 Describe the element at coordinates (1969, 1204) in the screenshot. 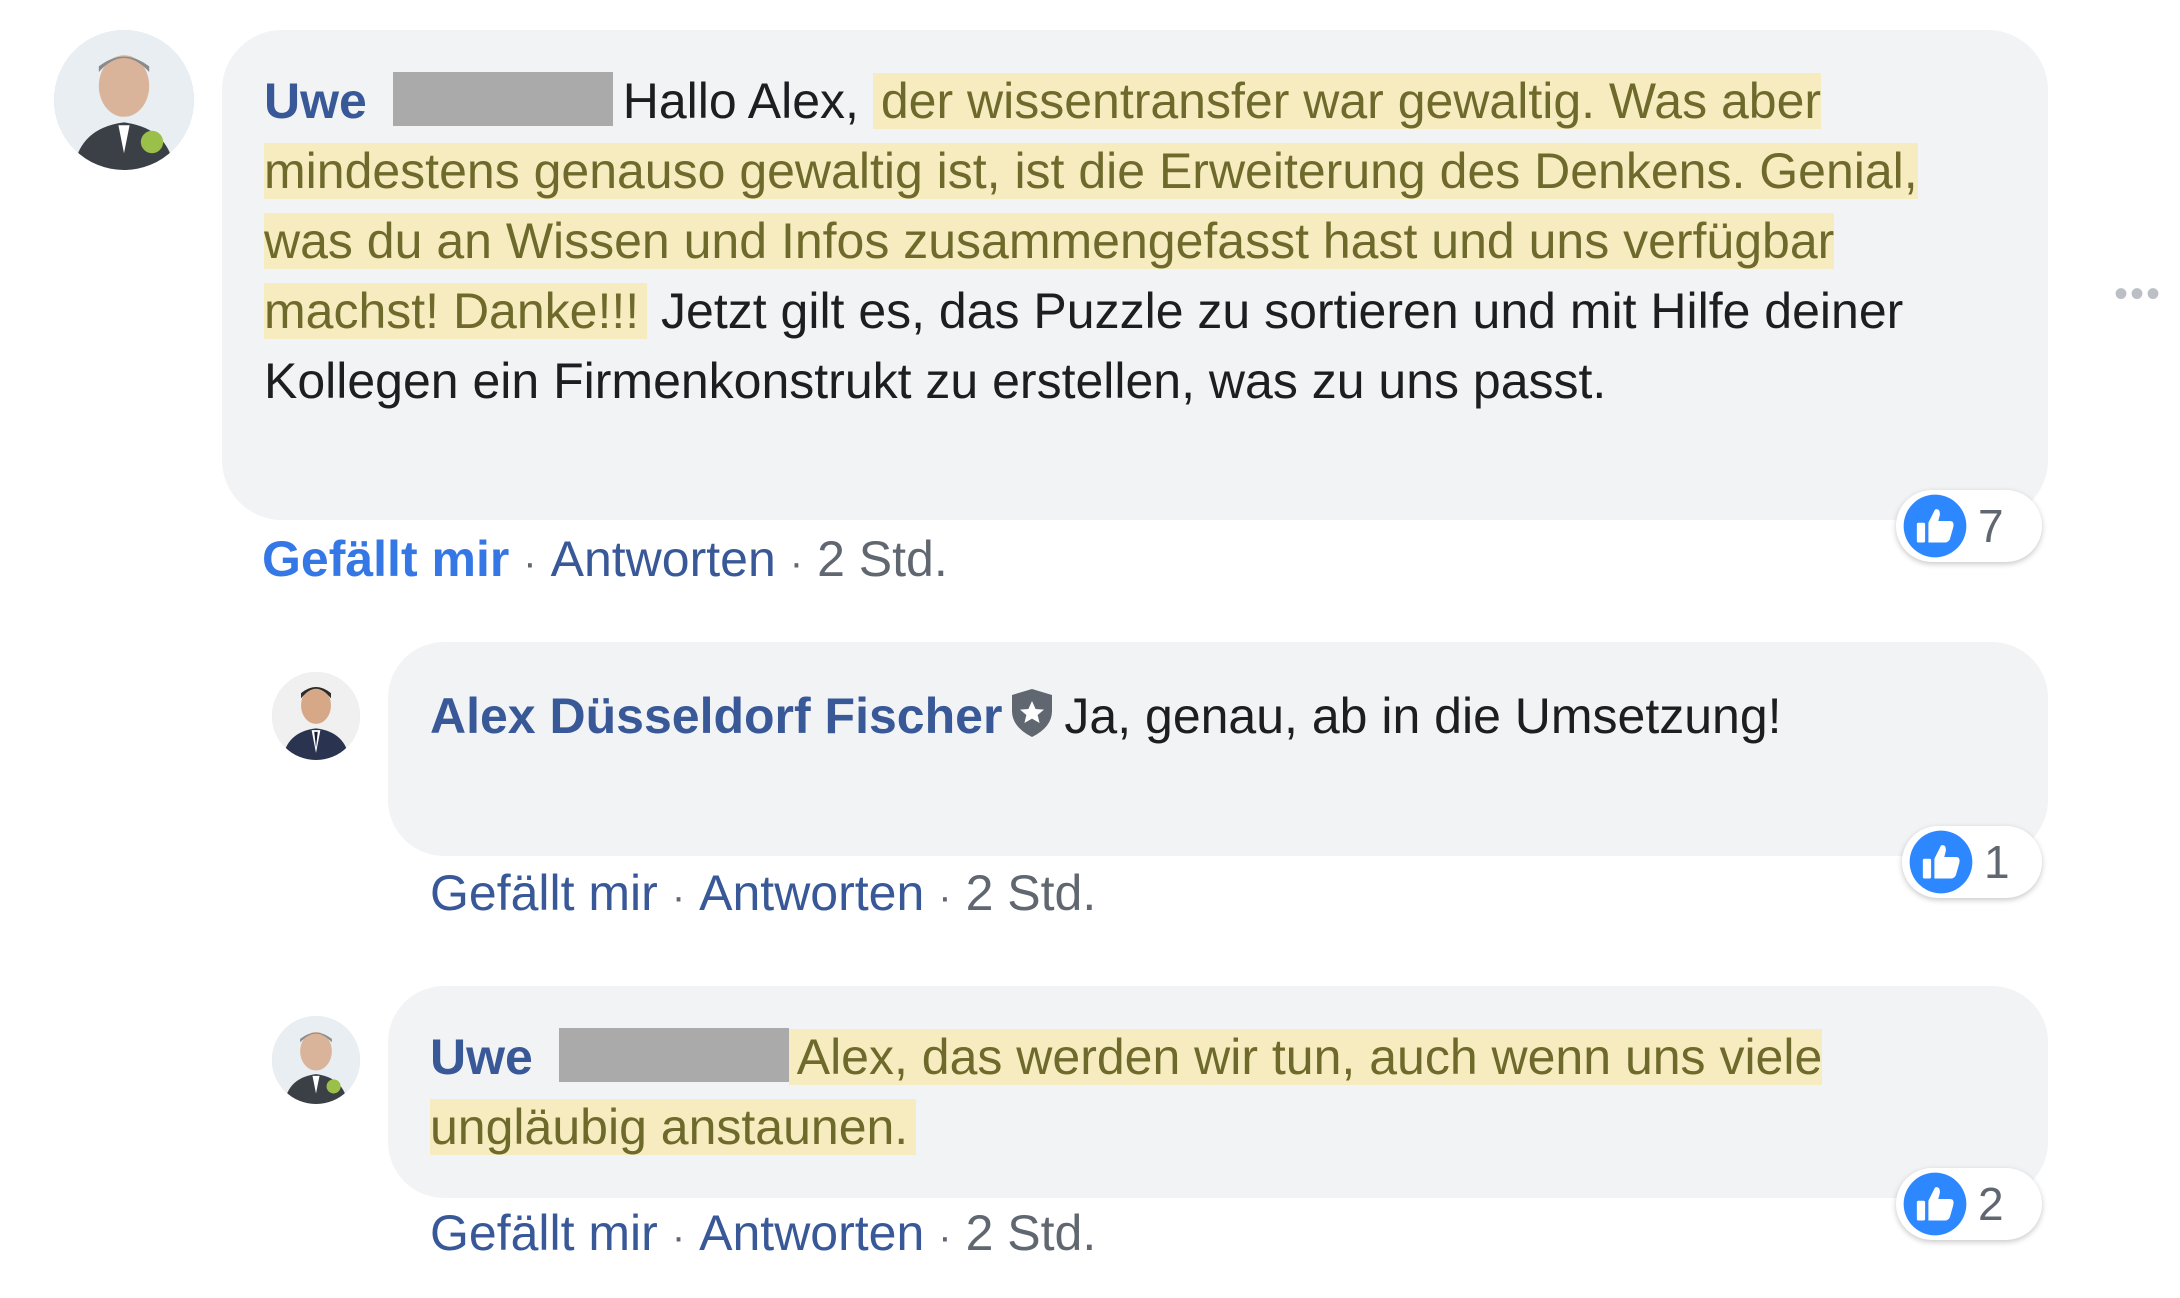

I see `reaction-summary-3: 2` at that location.